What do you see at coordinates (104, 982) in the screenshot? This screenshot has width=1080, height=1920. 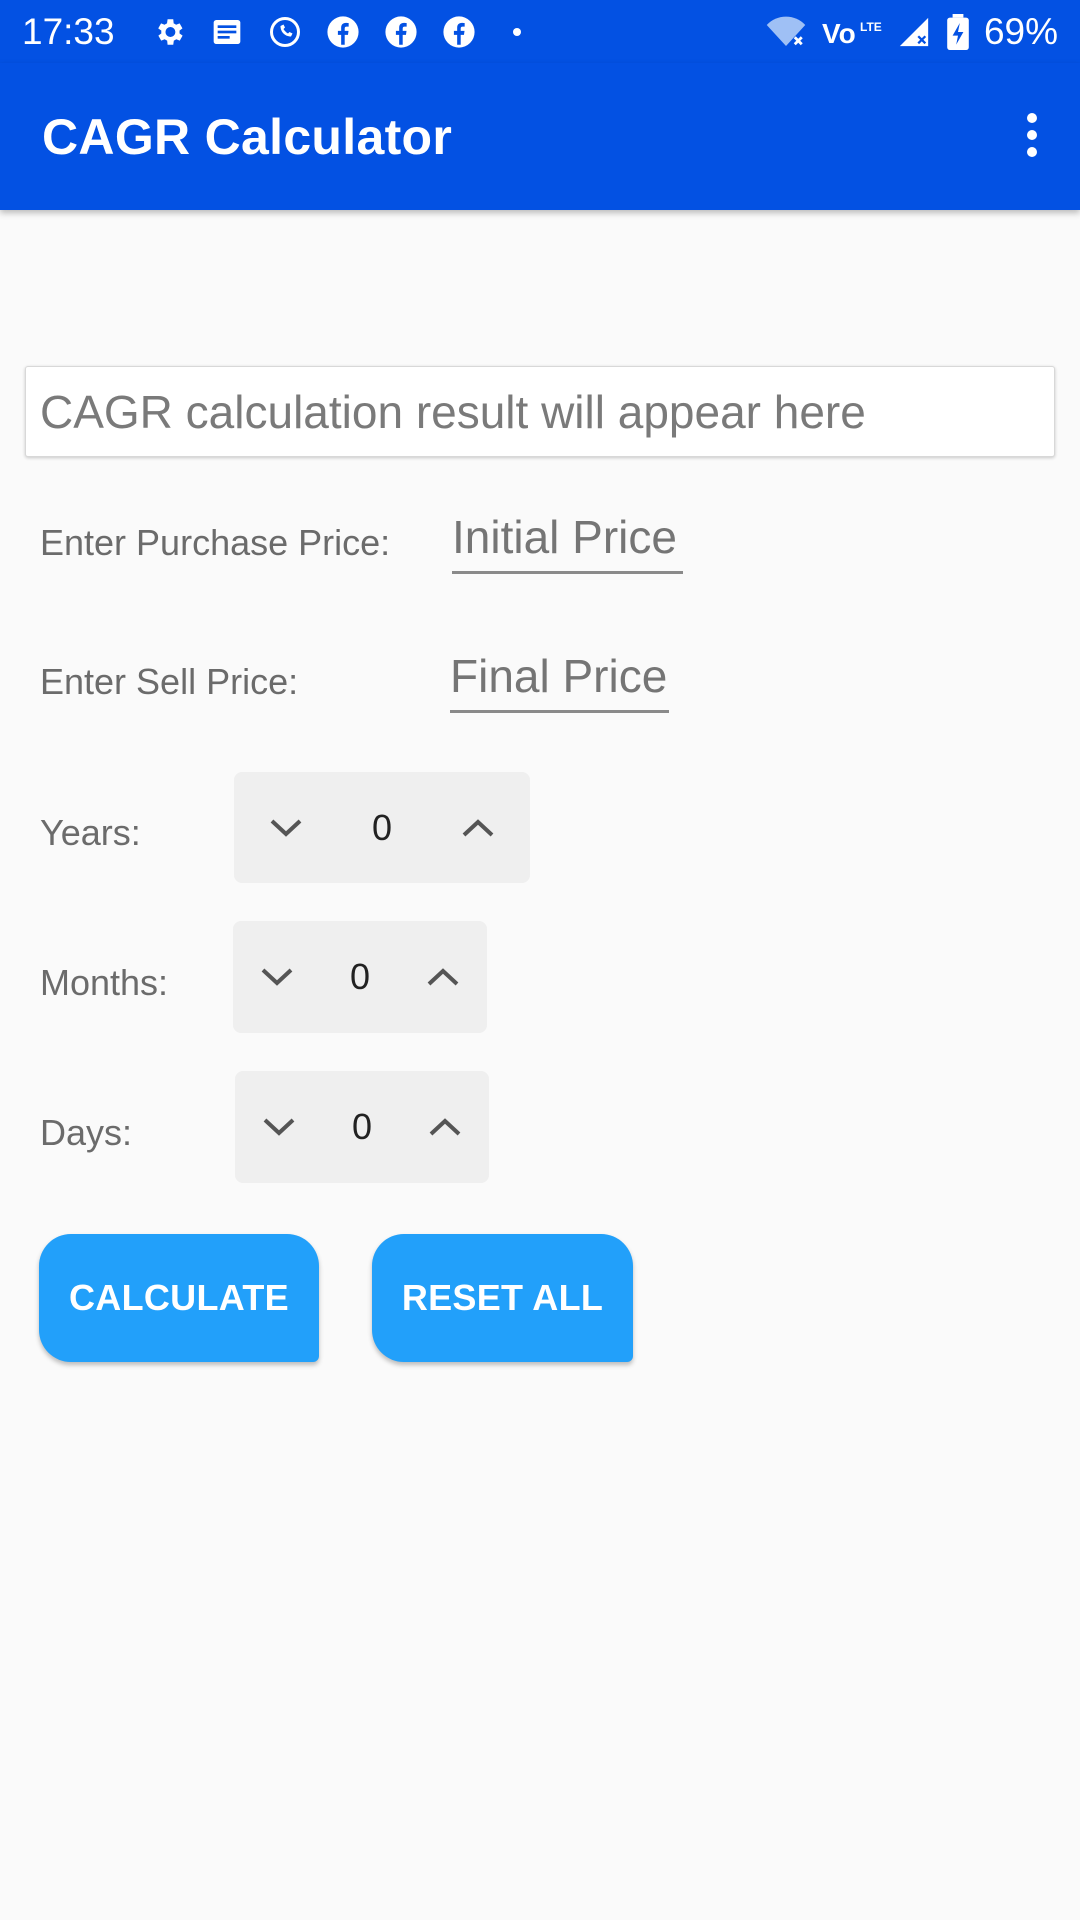 I see `months-label: Months:` at bounding box center [104, 982].